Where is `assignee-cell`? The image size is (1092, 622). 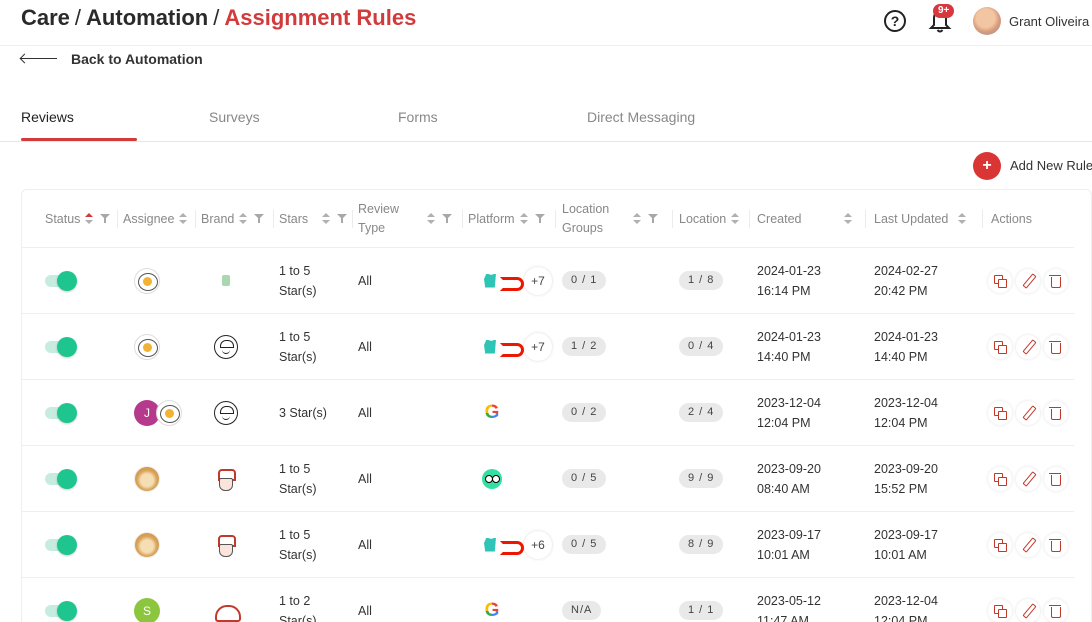
assignee-cell is located at coordinates (147, 478).